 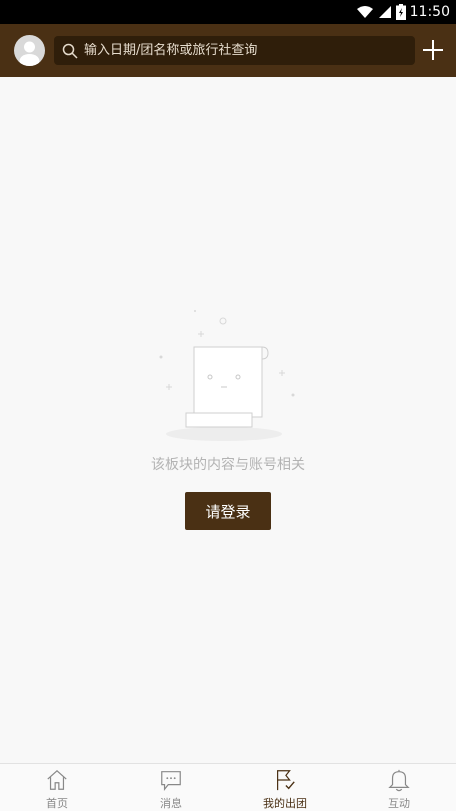 I want to click on signal-icon, so click(x=384, y=12).